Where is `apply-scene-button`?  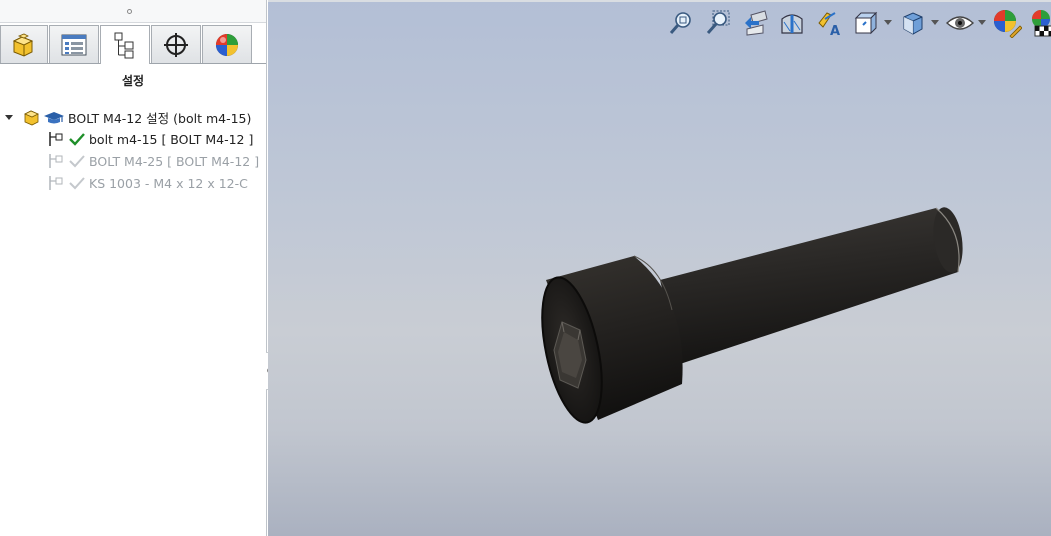 apply-scene-button is located at coordinates (1039, 23).